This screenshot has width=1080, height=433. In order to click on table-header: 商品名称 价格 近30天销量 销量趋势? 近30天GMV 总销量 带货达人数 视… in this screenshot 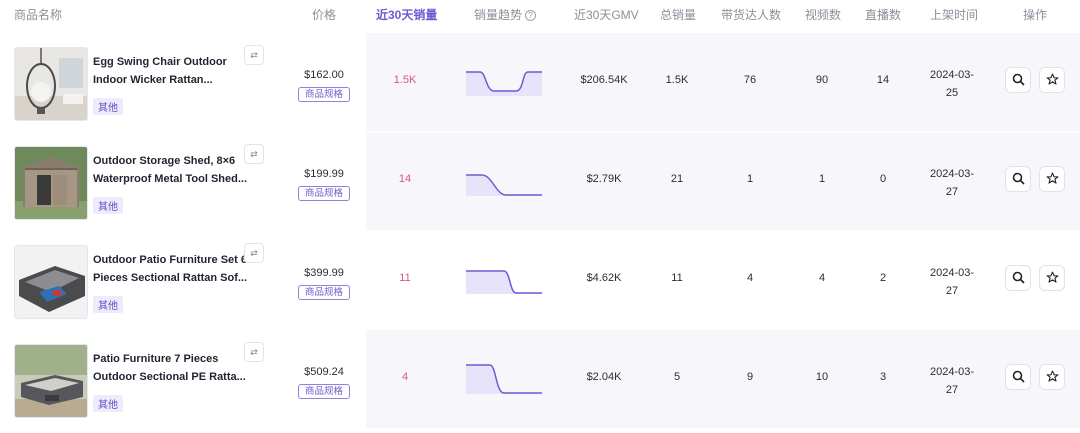, I will do `click(540, 15)`.